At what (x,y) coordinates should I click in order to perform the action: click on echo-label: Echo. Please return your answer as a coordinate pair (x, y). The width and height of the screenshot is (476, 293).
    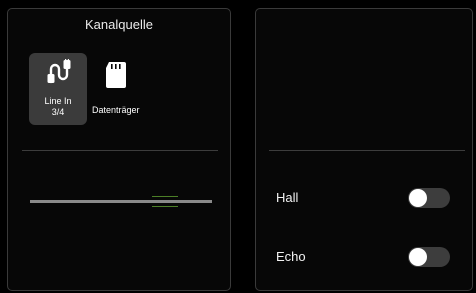
    Looking at the image, I should click on (291, 256).